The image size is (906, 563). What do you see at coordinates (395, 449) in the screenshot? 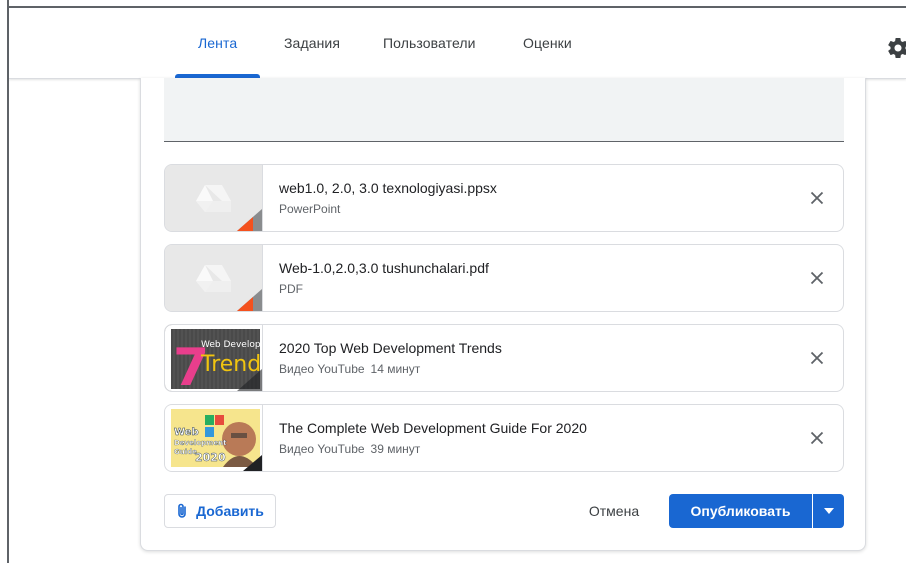
I see `attachment-duration: 39 минут` at bounding box center [395, 449].